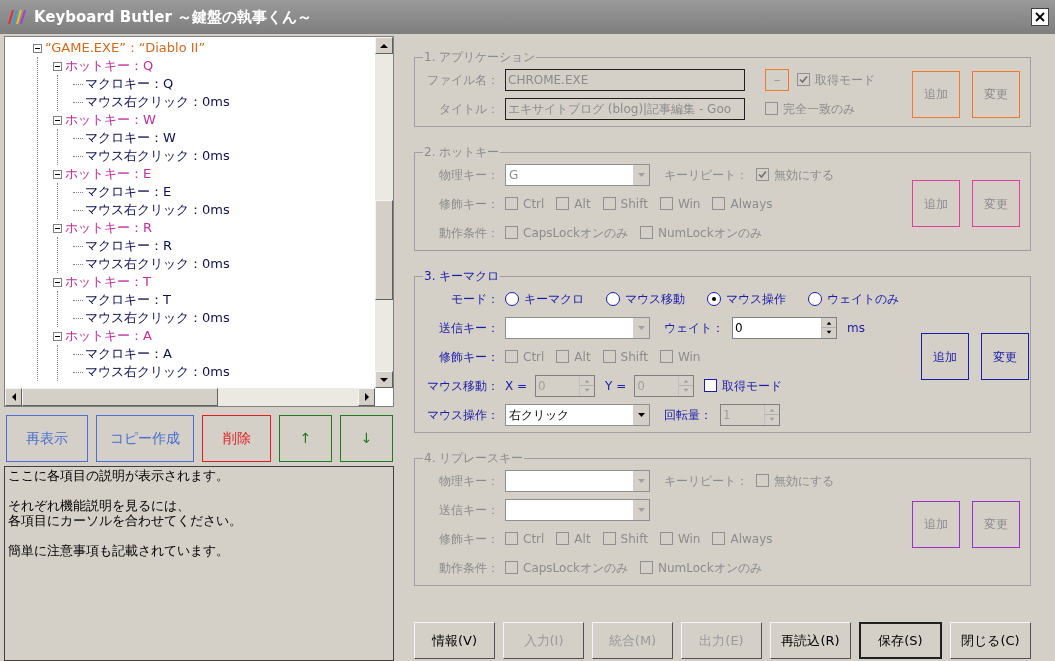 The width and height of the screenshot is (1055, 661). Describe the element at coordinates (784, 327) in the screenshot. I see `spin-field: 0` at that location.